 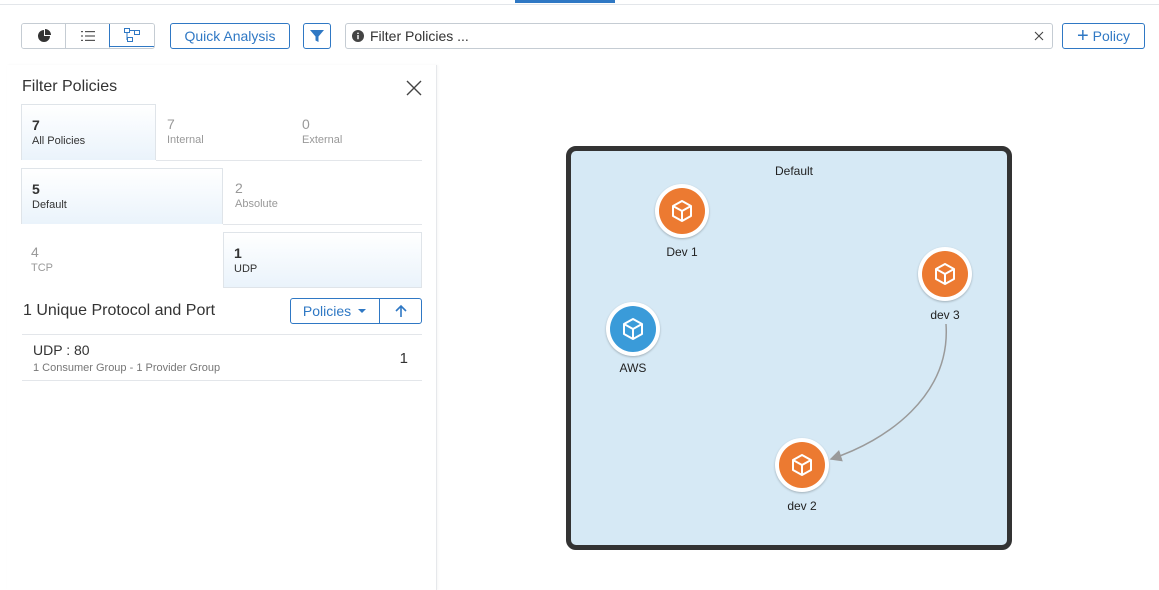 What do you see at coordinates (122, 260) in the screenshot?
I see `tile-tcp: 4 TCP` at bounding box center [122, 260].